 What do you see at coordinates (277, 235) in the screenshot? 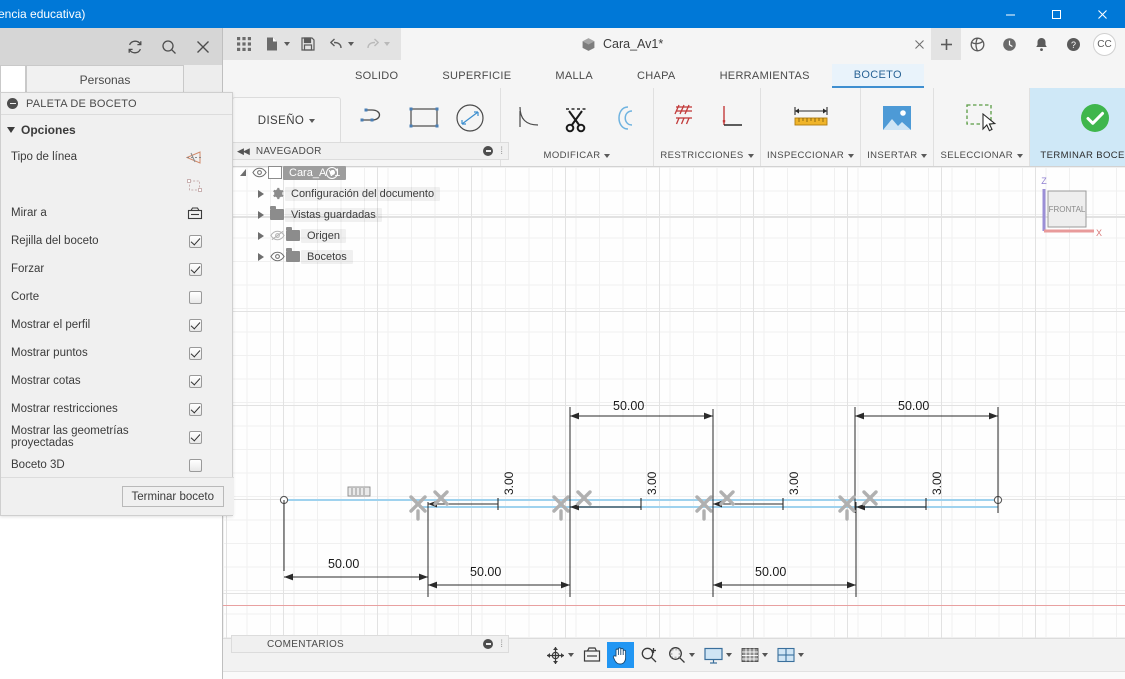
I see `visibility-eye-off-icon` at bounding box center [277, 235].